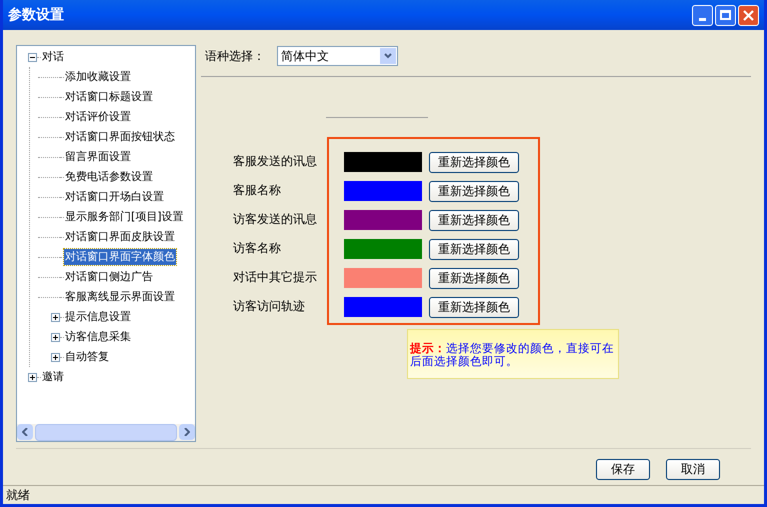 Image resolution: width=767 pixels, height=507 pixels. What do you see at coordinates (120, 257) in the screenshot?
I see `tree-item: 对话窗口界面字体颜色` at bounding box center [120, 257].